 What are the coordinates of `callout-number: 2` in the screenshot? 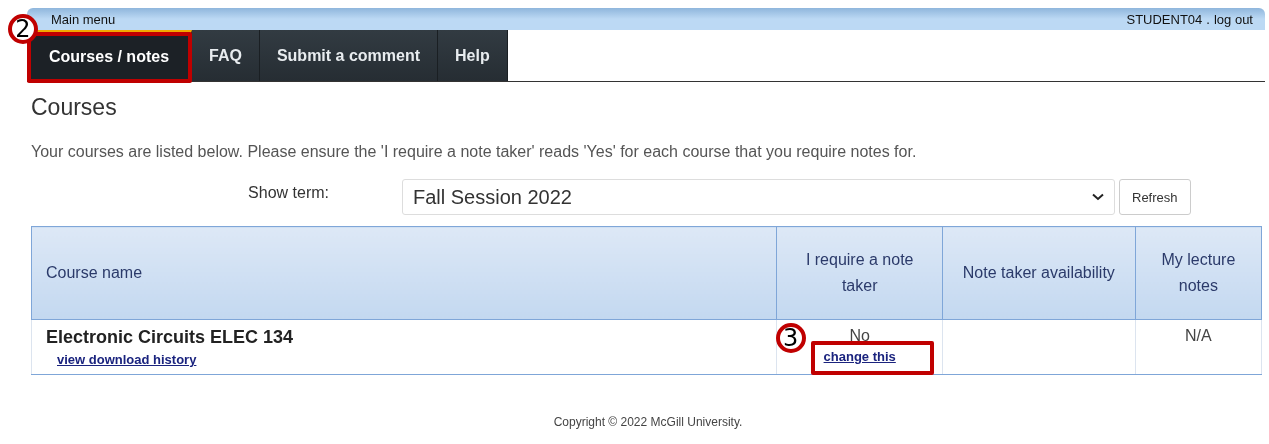 It's located at (23, 29).